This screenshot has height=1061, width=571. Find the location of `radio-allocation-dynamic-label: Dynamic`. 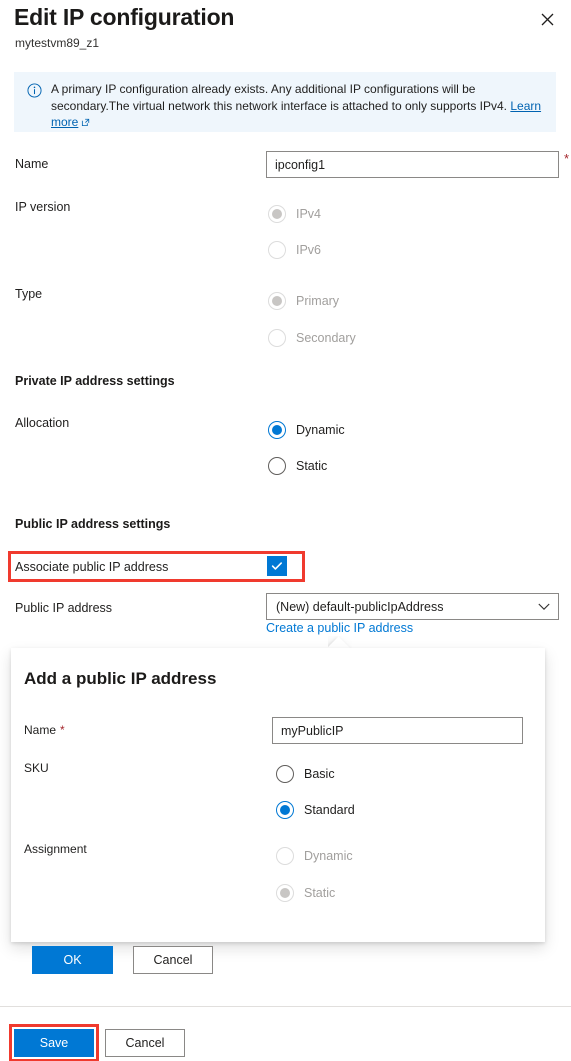

radio-allocation-dynamic-label: Dynamic is located at coordinates (320, 430).